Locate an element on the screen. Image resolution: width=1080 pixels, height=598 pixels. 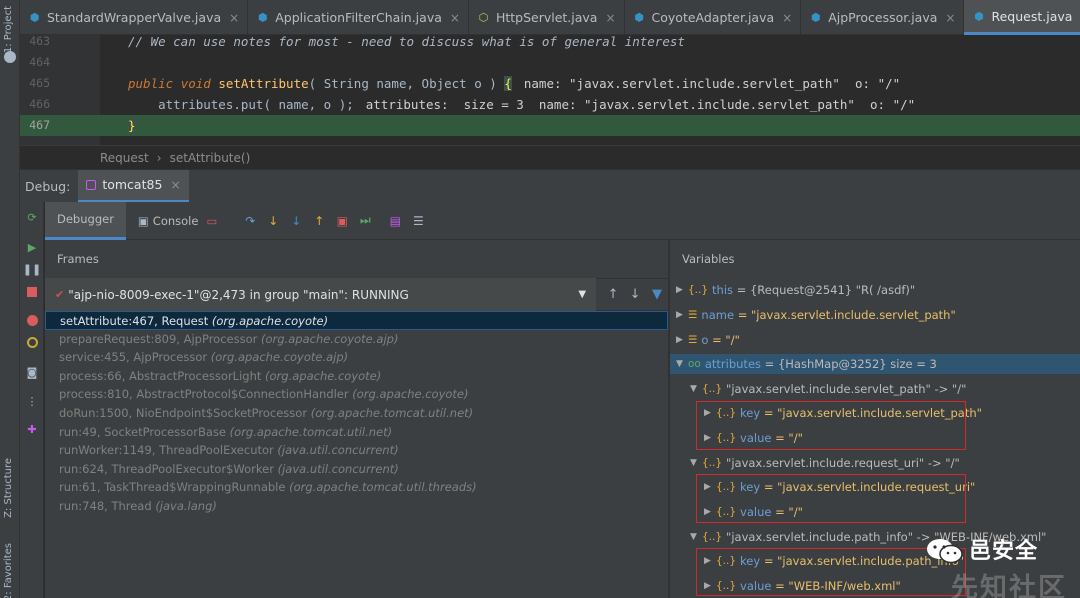
pin-icon: ✚ is located at coordinates (32, 429).